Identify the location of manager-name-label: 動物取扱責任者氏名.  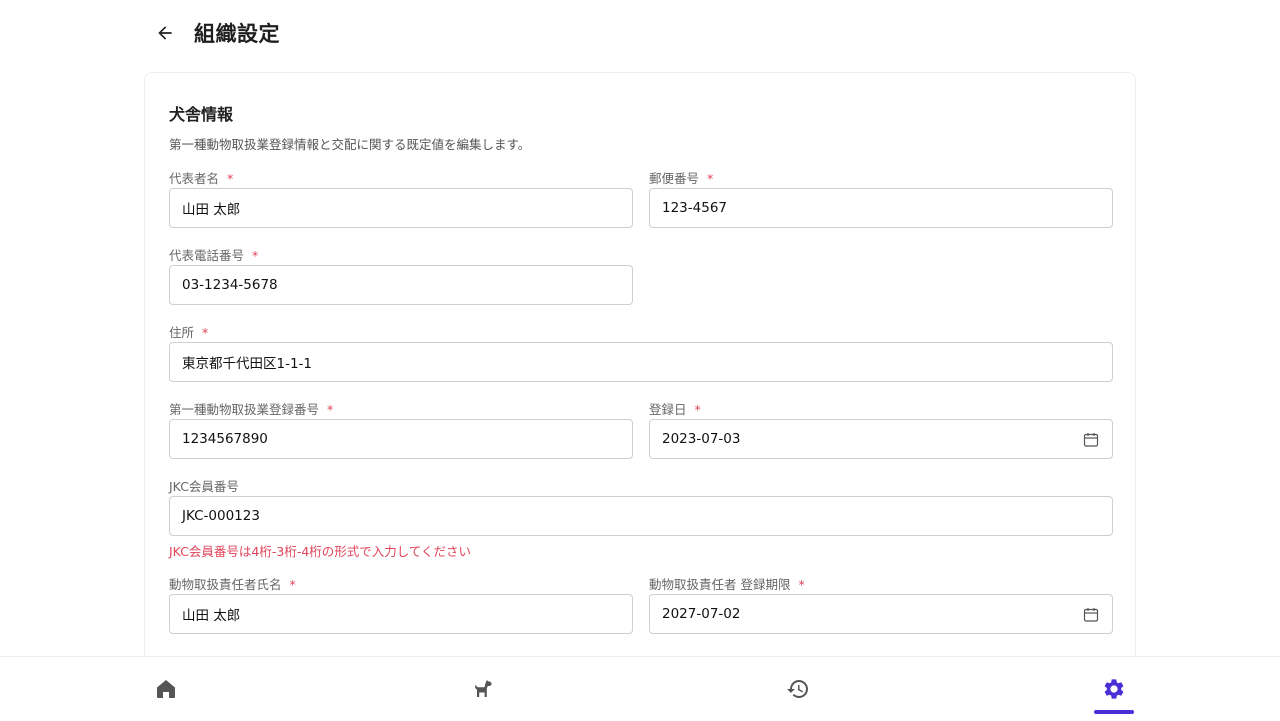
(225, 584).